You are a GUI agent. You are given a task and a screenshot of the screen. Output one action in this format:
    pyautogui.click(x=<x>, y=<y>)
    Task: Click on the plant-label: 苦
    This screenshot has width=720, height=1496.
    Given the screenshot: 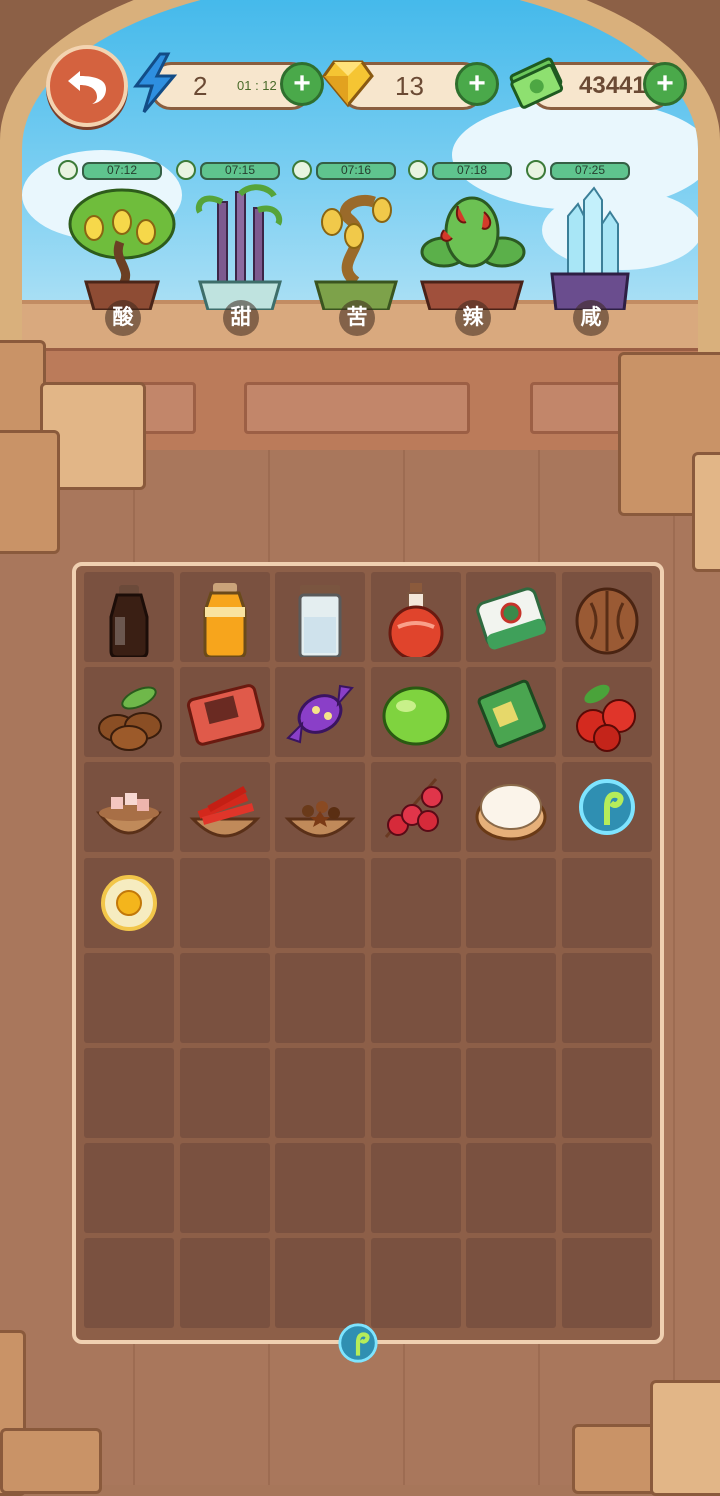 What is the action you would take?
    pyautogui.click(x=357, y=318)
    